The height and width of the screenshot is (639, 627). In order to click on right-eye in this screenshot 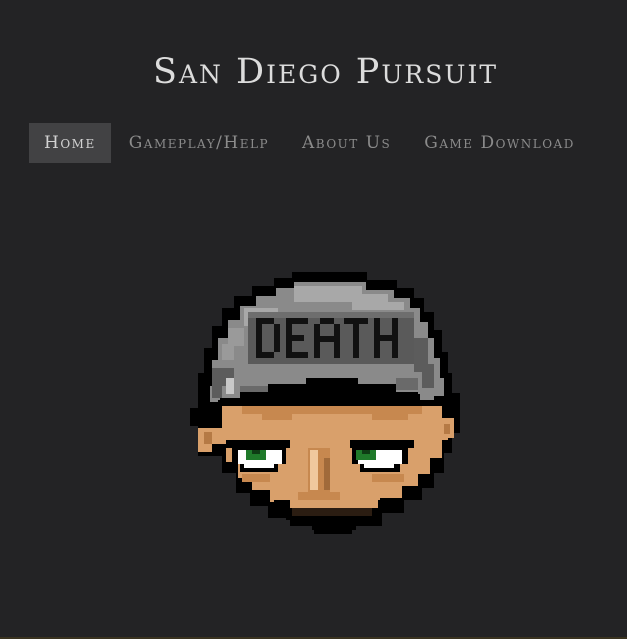, I will do `click(380, 460)`.